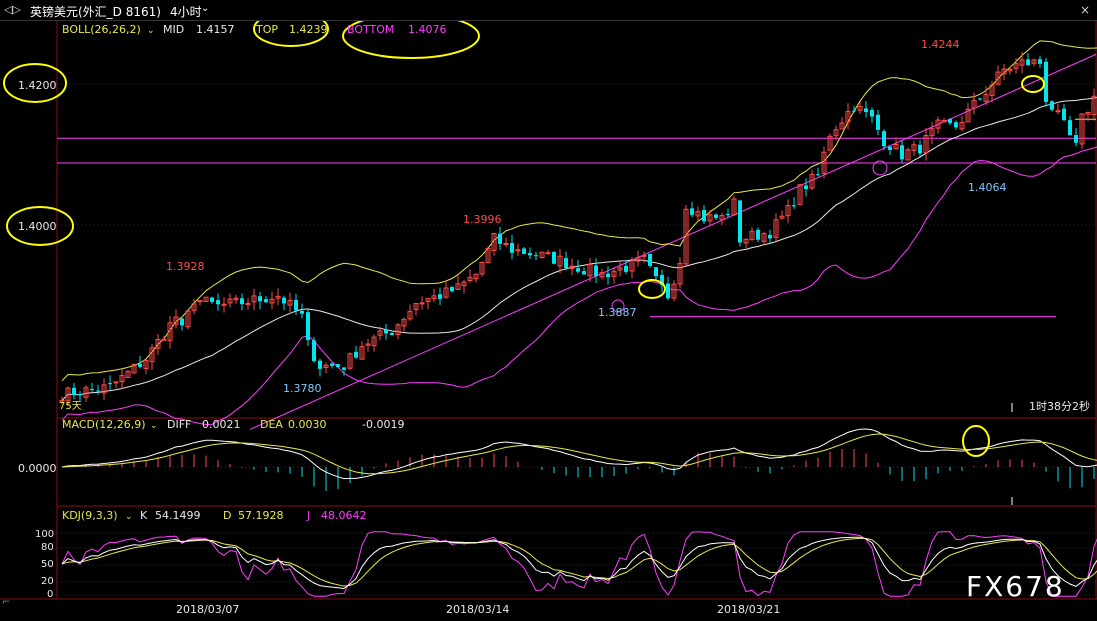 The width and height of the screenshot is (1097, 621). Describe the element at coordinates (179, 424) in the screenshot. I see `macd-diff-label: DIFF` at that location.